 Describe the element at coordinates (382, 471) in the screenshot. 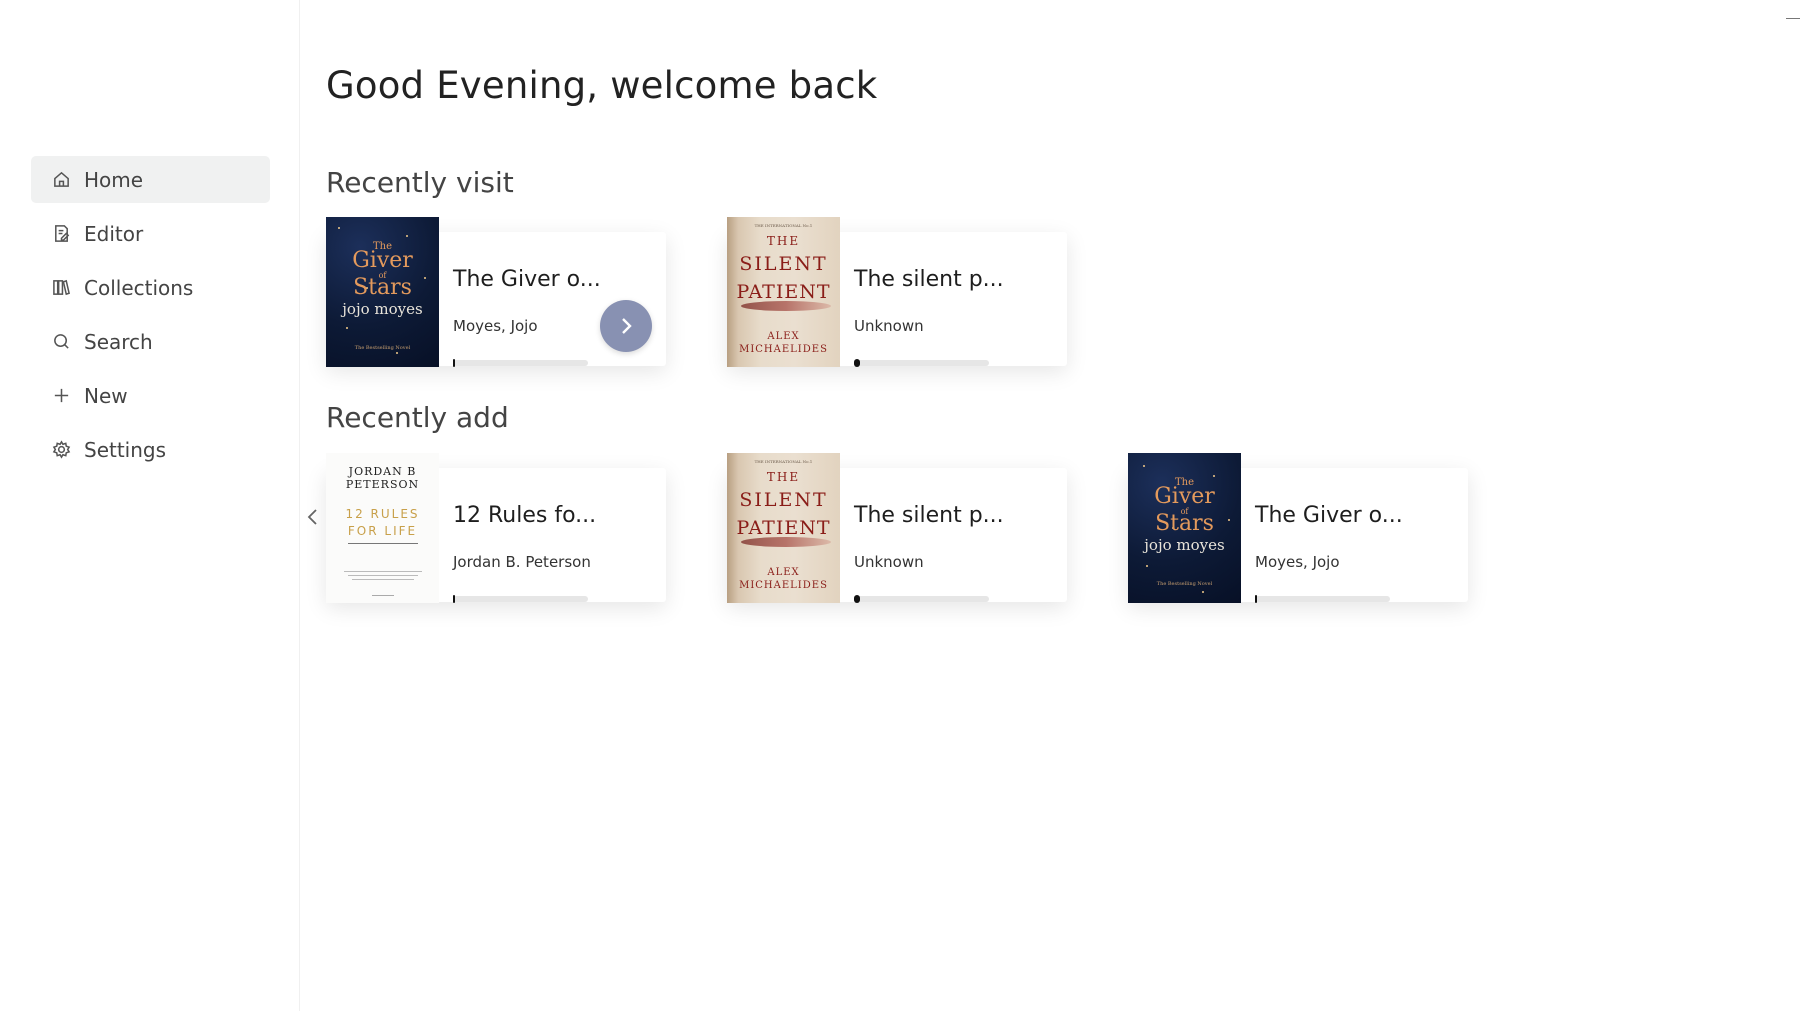

I see `cover-text: JORDAN B` at that location.